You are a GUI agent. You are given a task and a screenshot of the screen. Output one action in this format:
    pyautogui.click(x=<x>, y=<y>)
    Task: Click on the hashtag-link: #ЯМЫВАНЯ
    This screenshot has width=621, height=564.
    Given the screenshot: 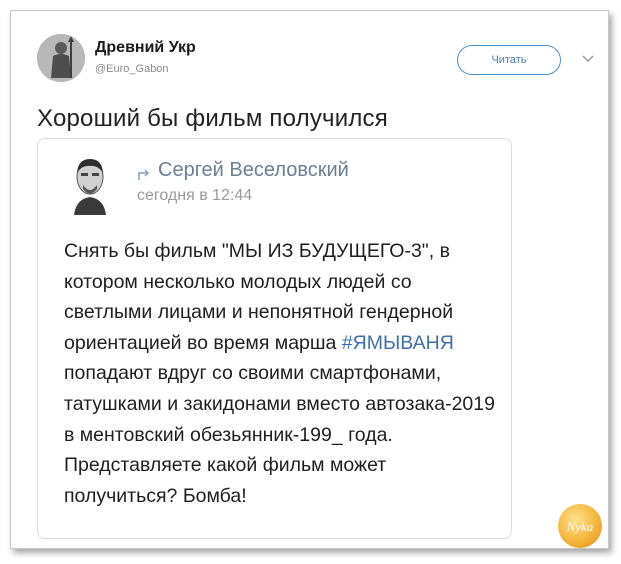 What is the action you would take?
    pyautogui.click(x=398, y=343)
    